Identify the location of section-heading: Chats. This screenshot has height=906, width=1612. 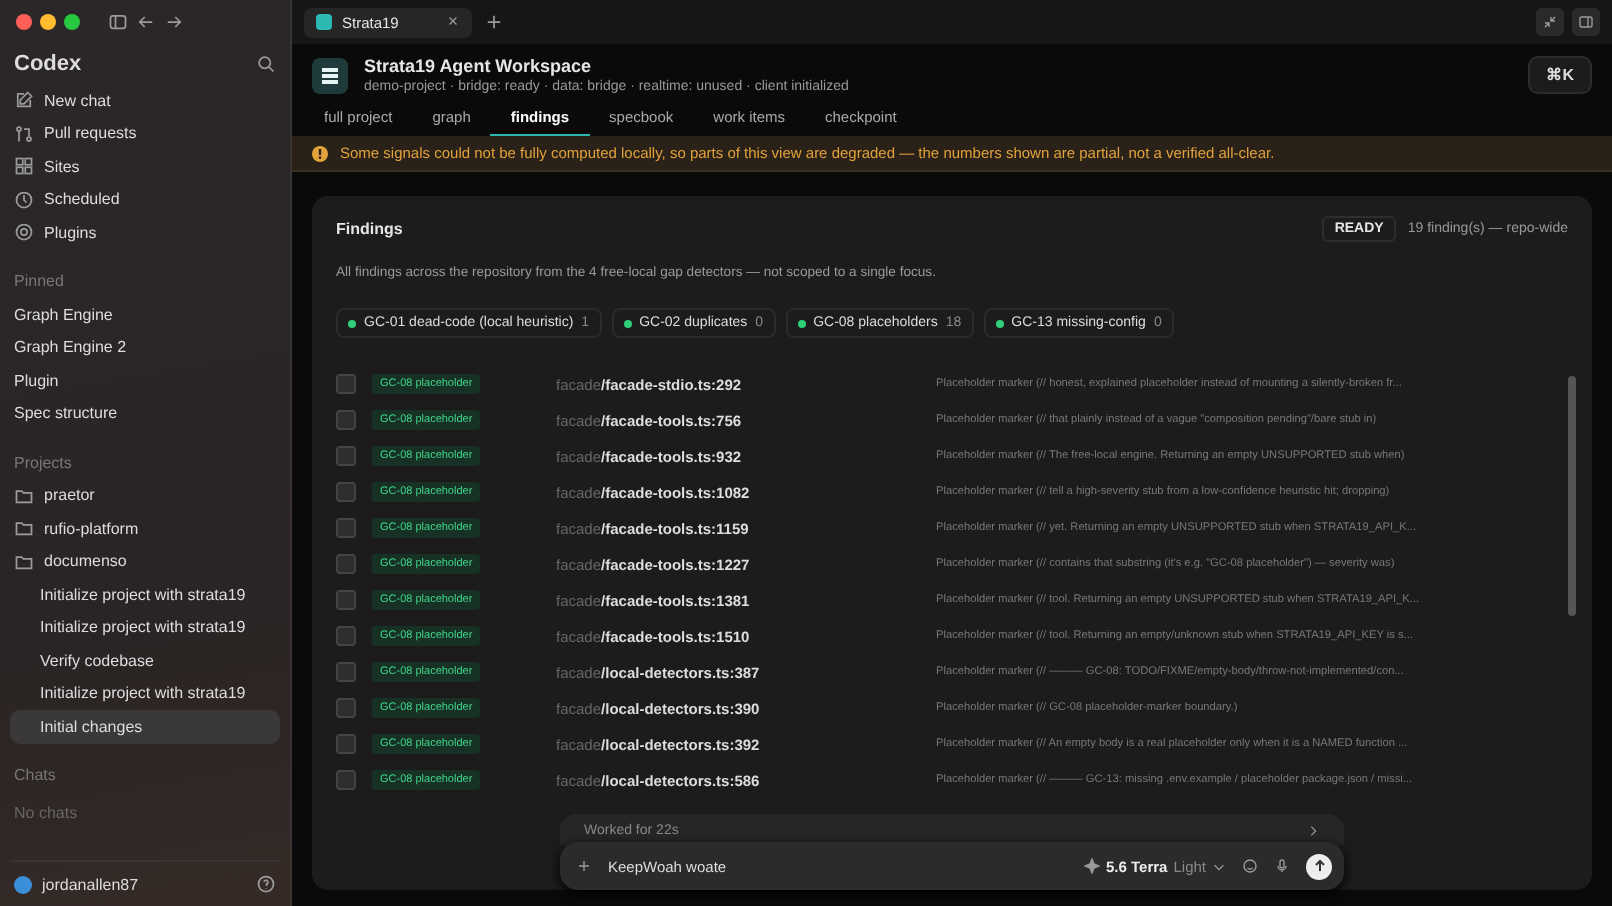
(35, 776).